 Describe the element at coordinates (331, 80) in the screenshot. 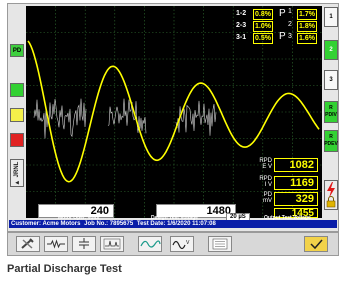

I see `phase-3-button: 3` at that location.